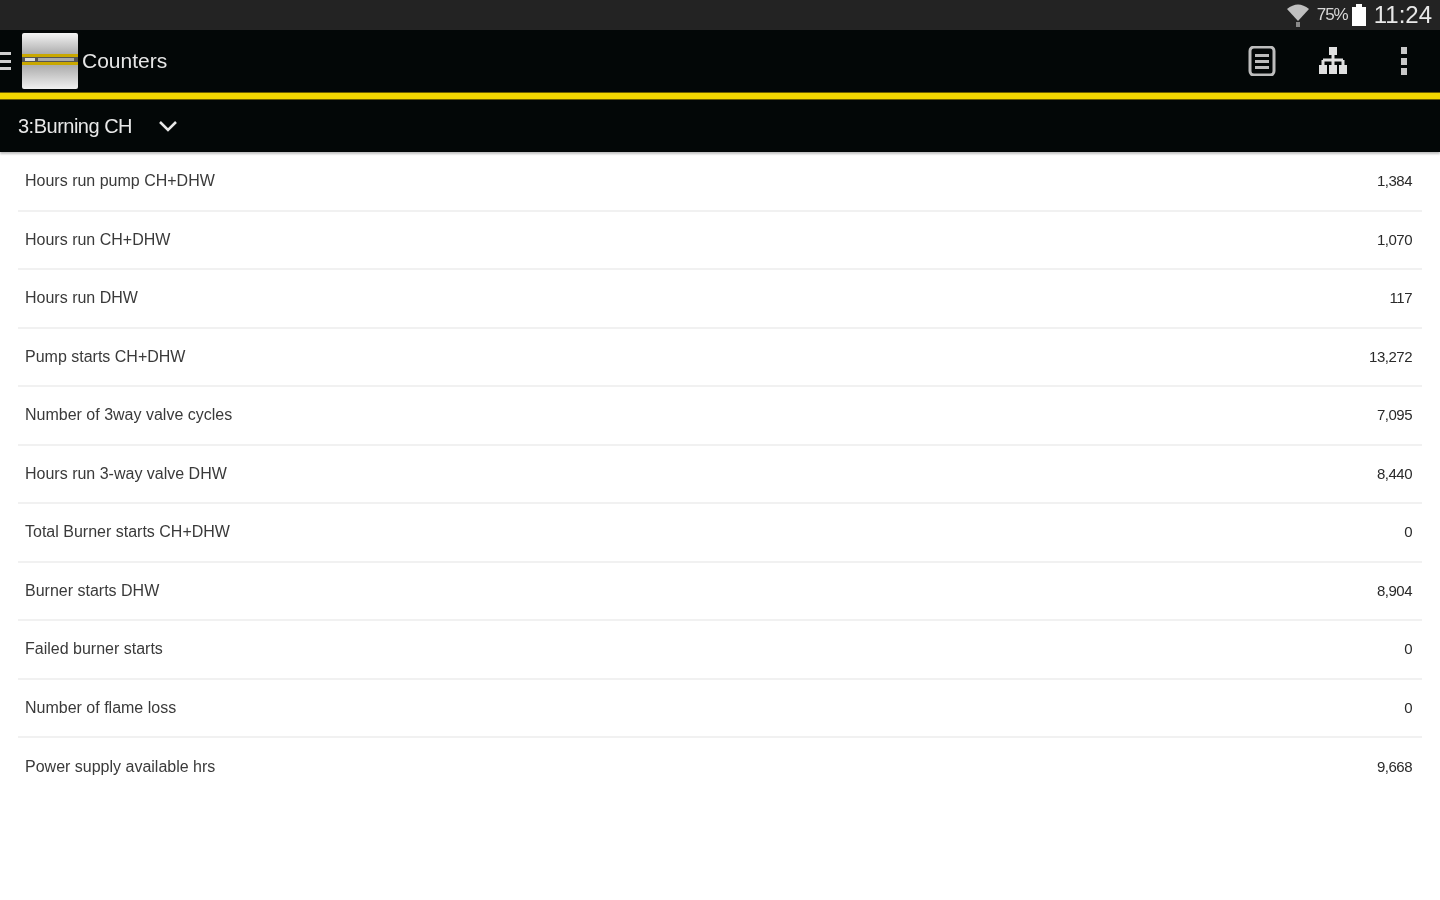 The image size is (1440, 900). Describe the element at coordinates (125, 61) in the screenshot. I see `screen-title: Counters` at that location.